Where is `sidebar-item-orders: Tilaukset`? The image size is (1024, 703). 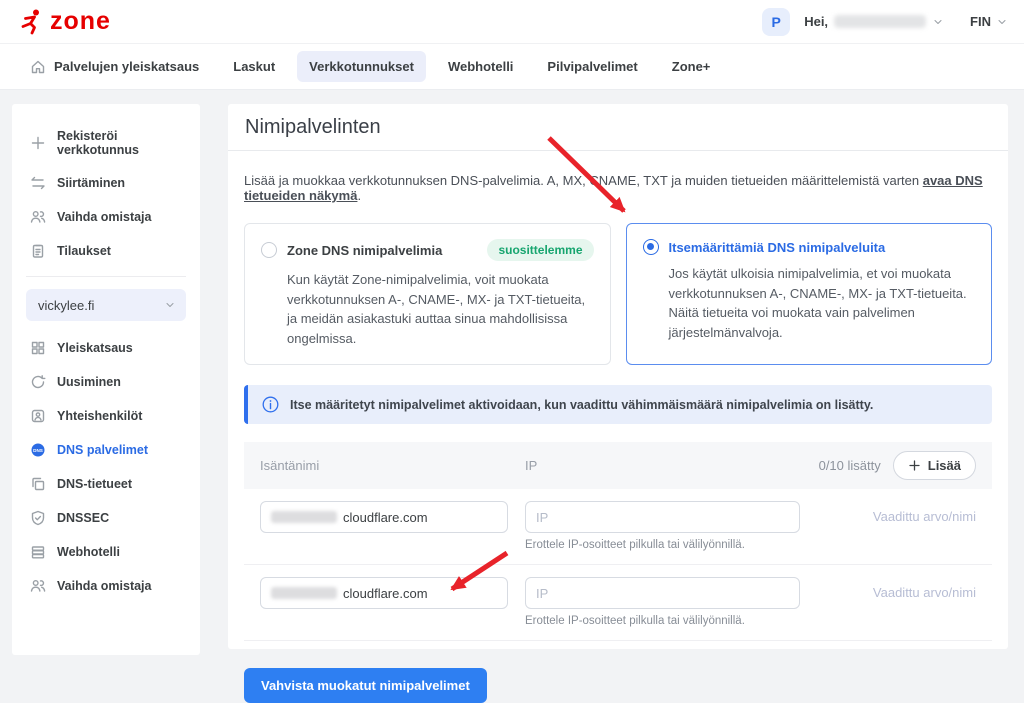 sidebar-item-orders: Tilaukset is located at coordinates (106, 251).